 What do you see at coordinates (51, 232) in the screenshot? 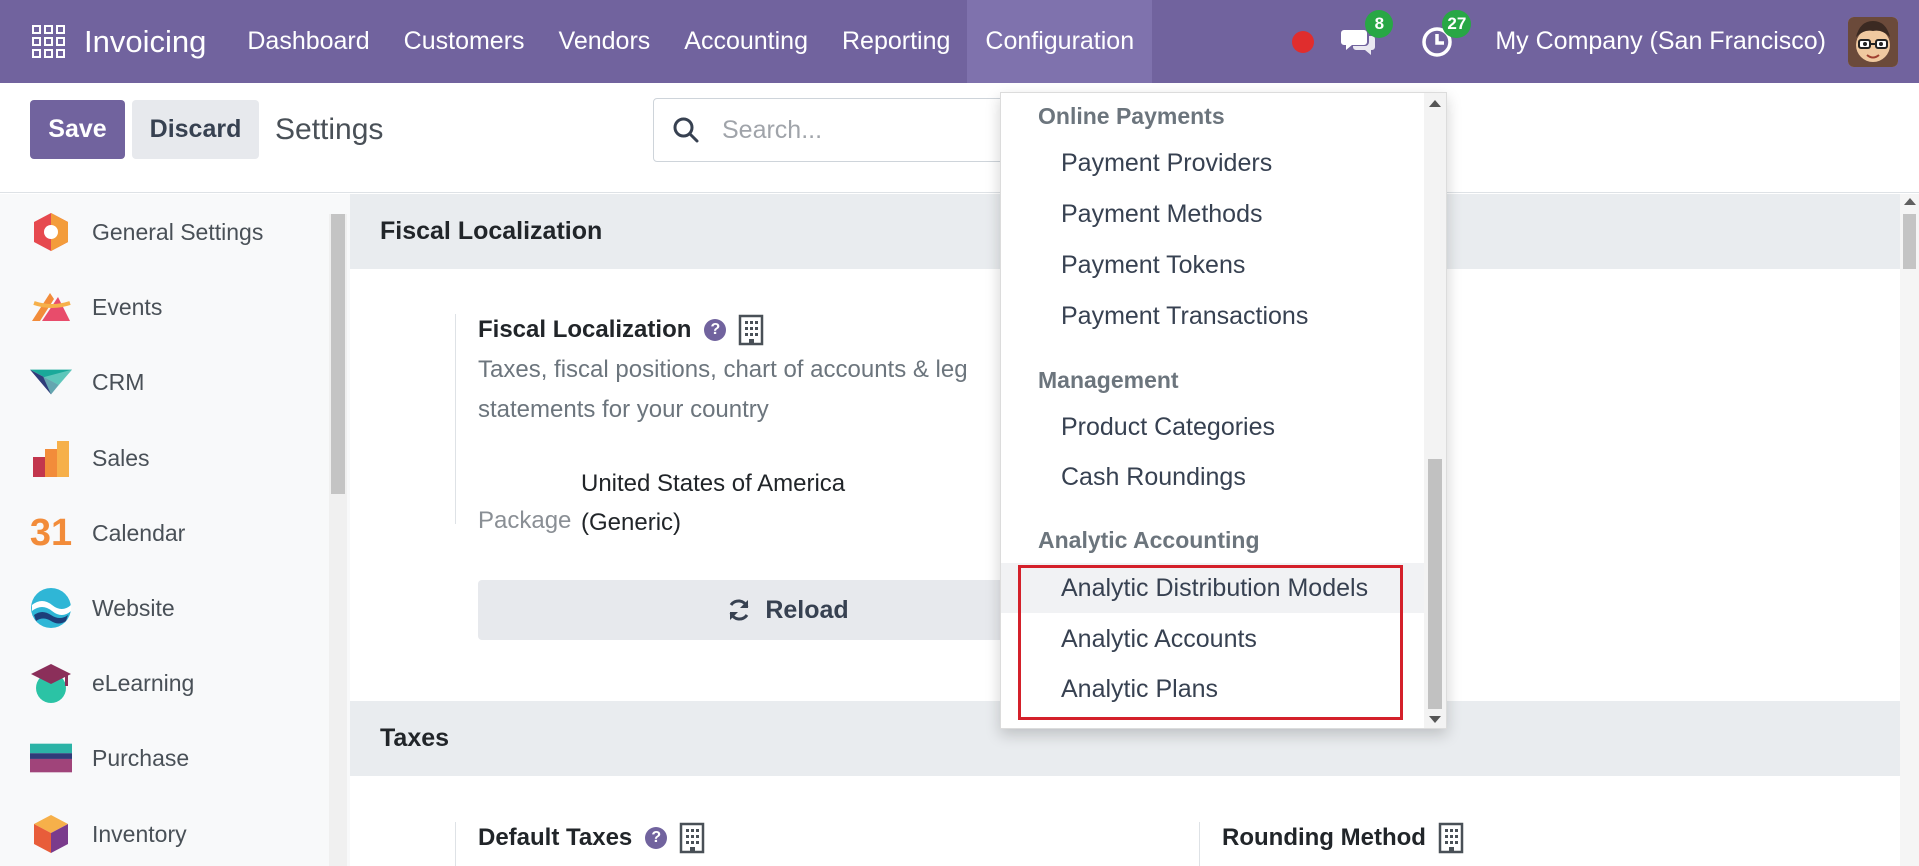
I see `general-settings-icon` at bounding box center [51, 232].